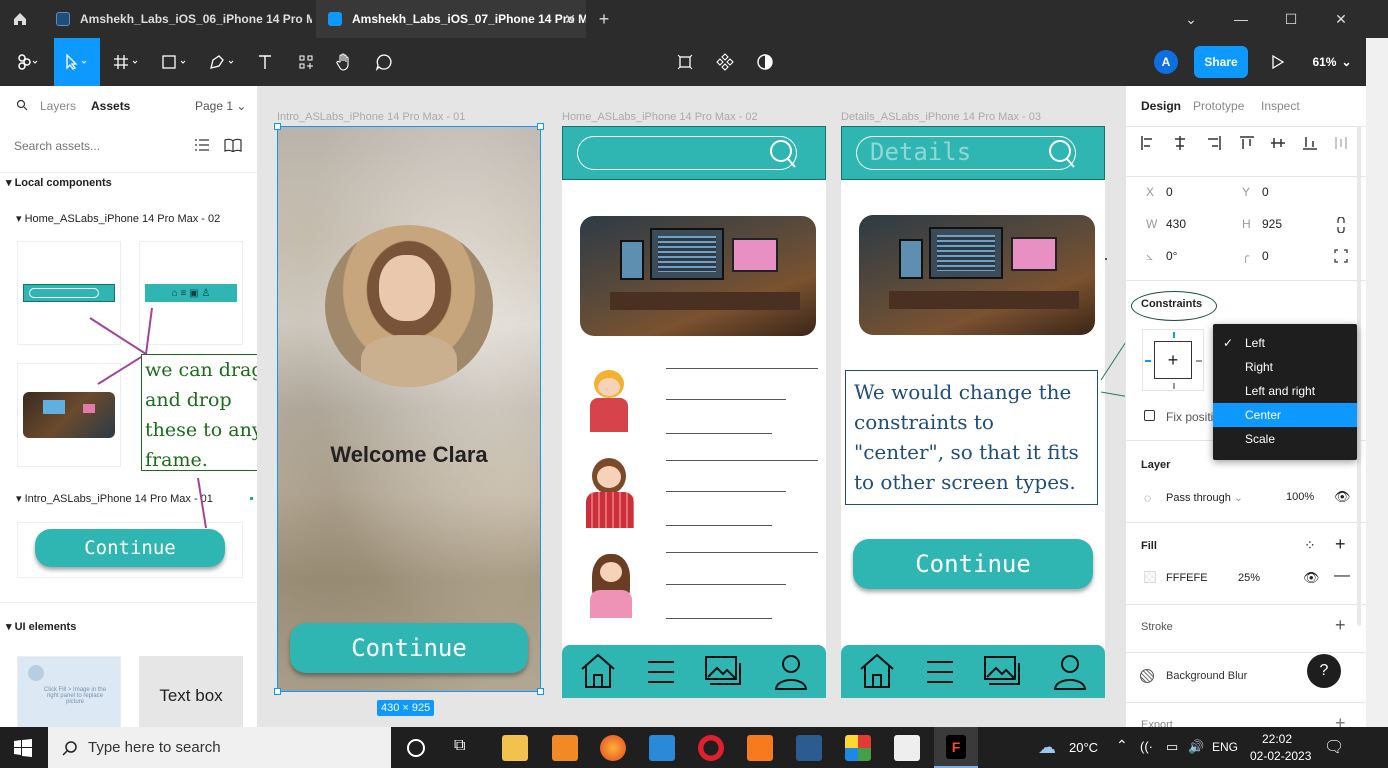  I want to click on x-input: 0, so click(1169, 192).